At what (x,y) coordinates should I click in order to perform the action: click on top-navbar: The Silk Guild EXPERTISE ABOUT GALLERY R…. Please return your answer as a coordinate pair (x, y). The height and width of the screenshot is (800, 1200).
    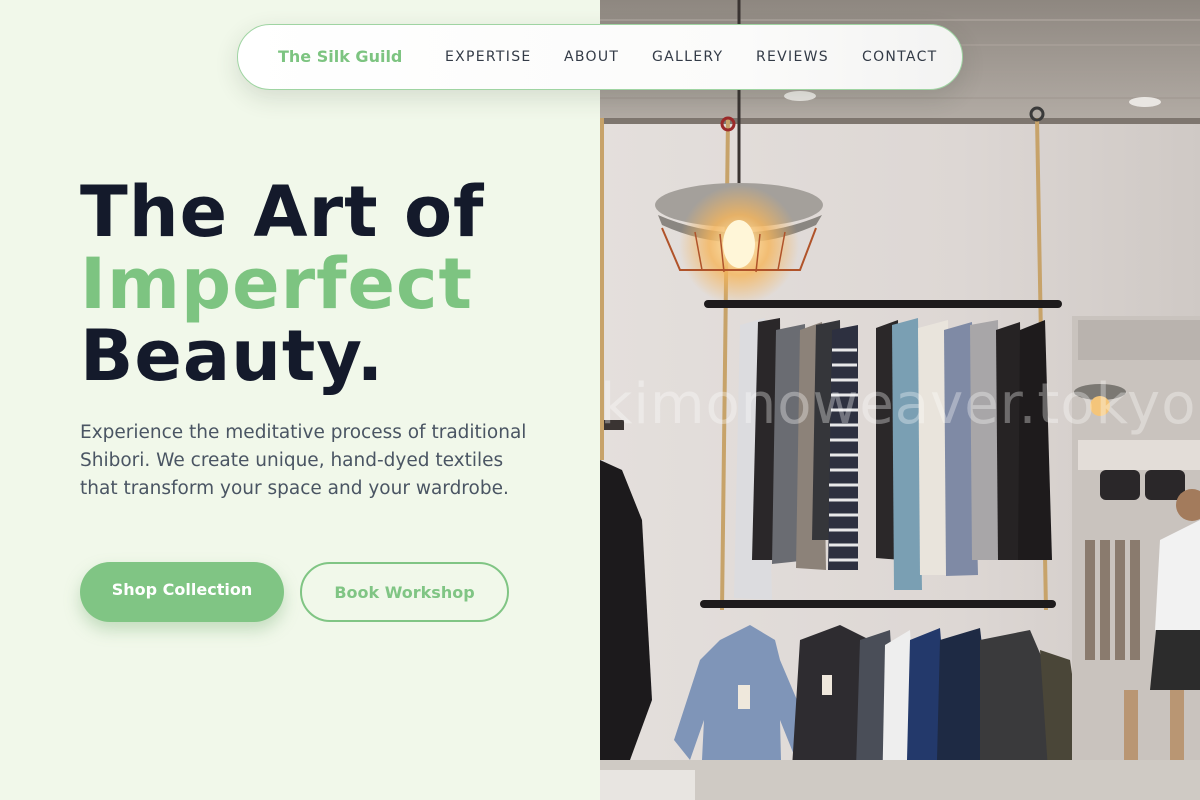
    Looking at the image, I should click on (600, 57).